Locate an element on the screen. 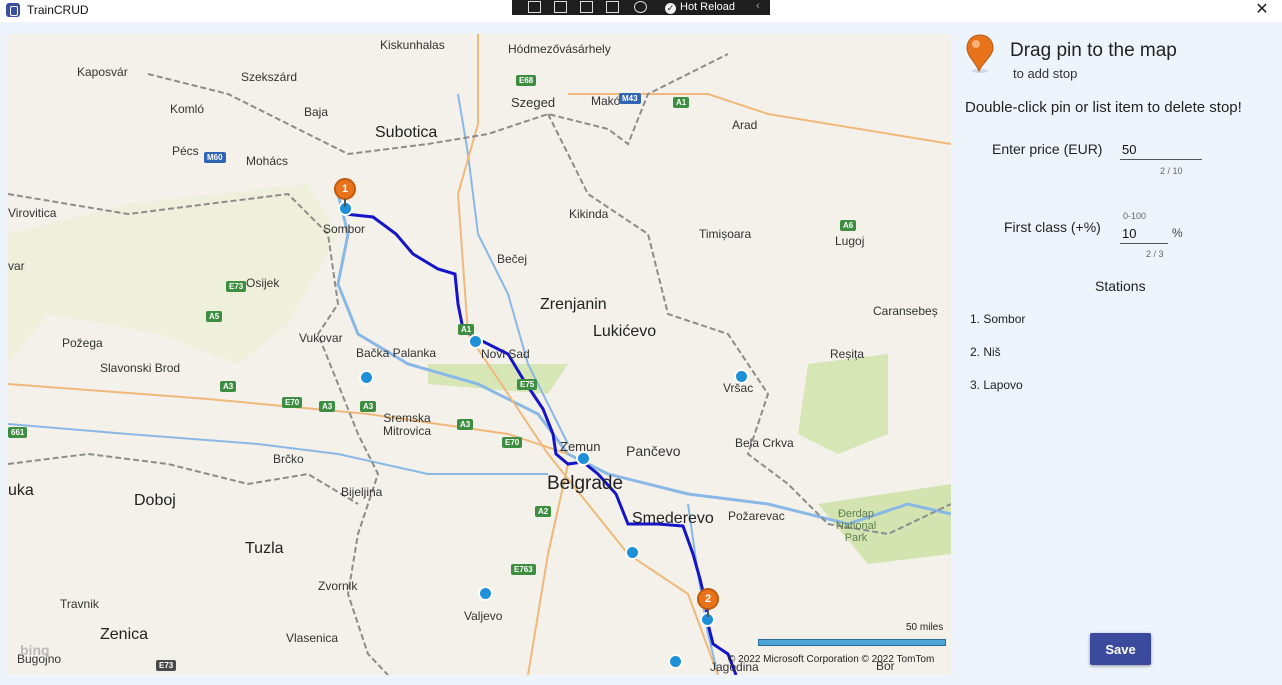 Image resolution: width=1282 pixels, height=685 pixels. road-shield: M43 is located at coordinates (630, 98).